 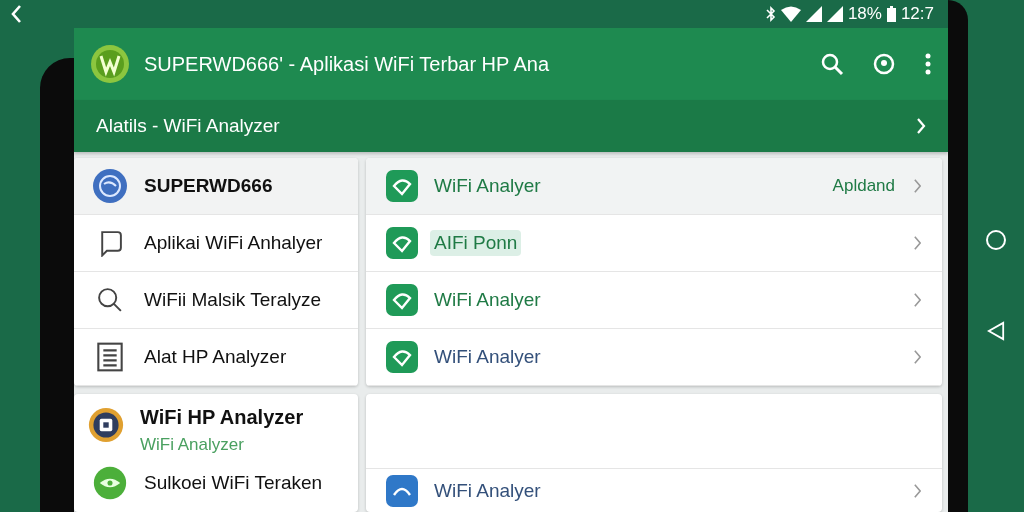 What do you see at coordinates (996, 331) in the screenshot?
I see `back-nav-icon` at bounding box center [996, 331].